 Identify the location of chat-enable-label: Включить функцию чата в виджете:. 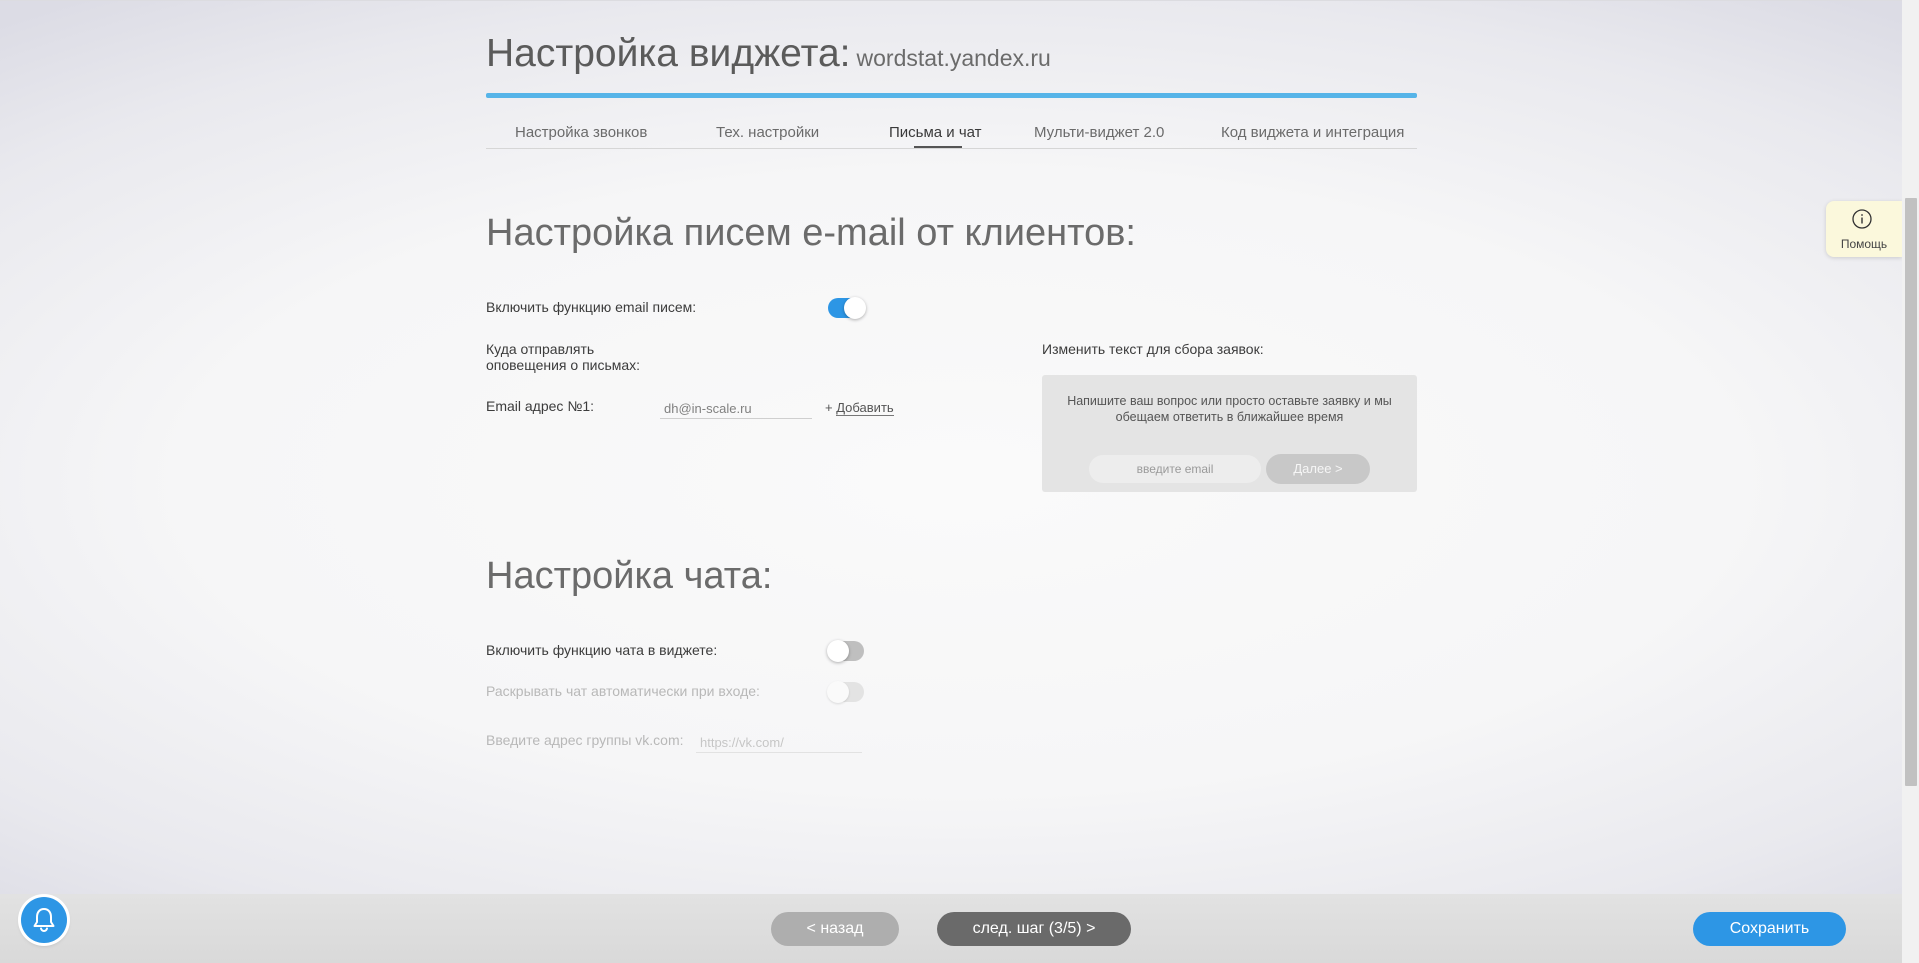
(602, 650).